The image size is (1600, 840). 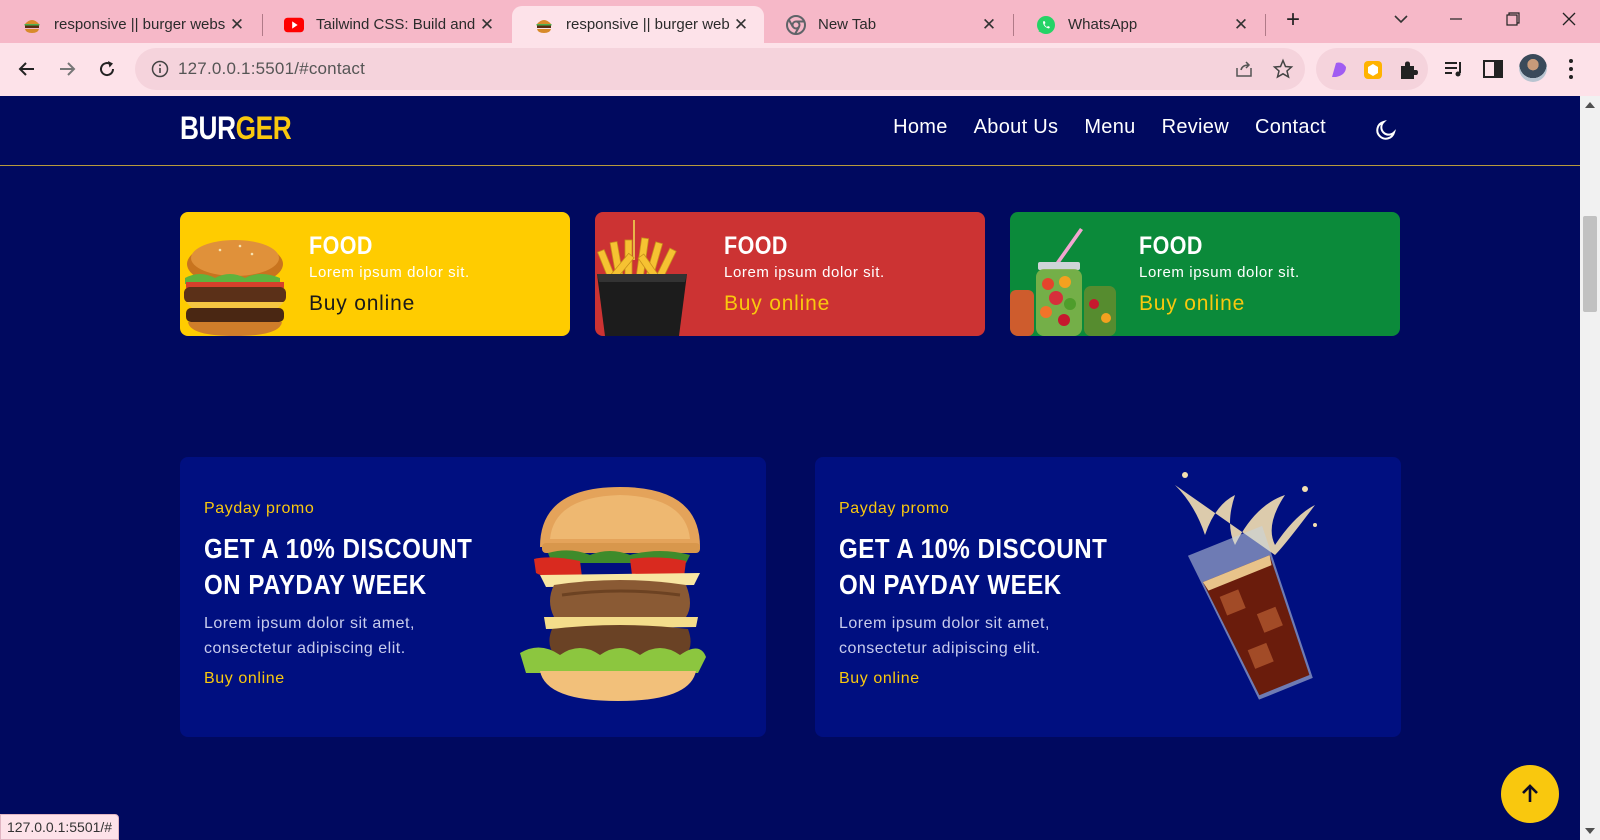 I want to click on url-text: 127.0.0.1:5501/#contact, so click(x=272, y=68).